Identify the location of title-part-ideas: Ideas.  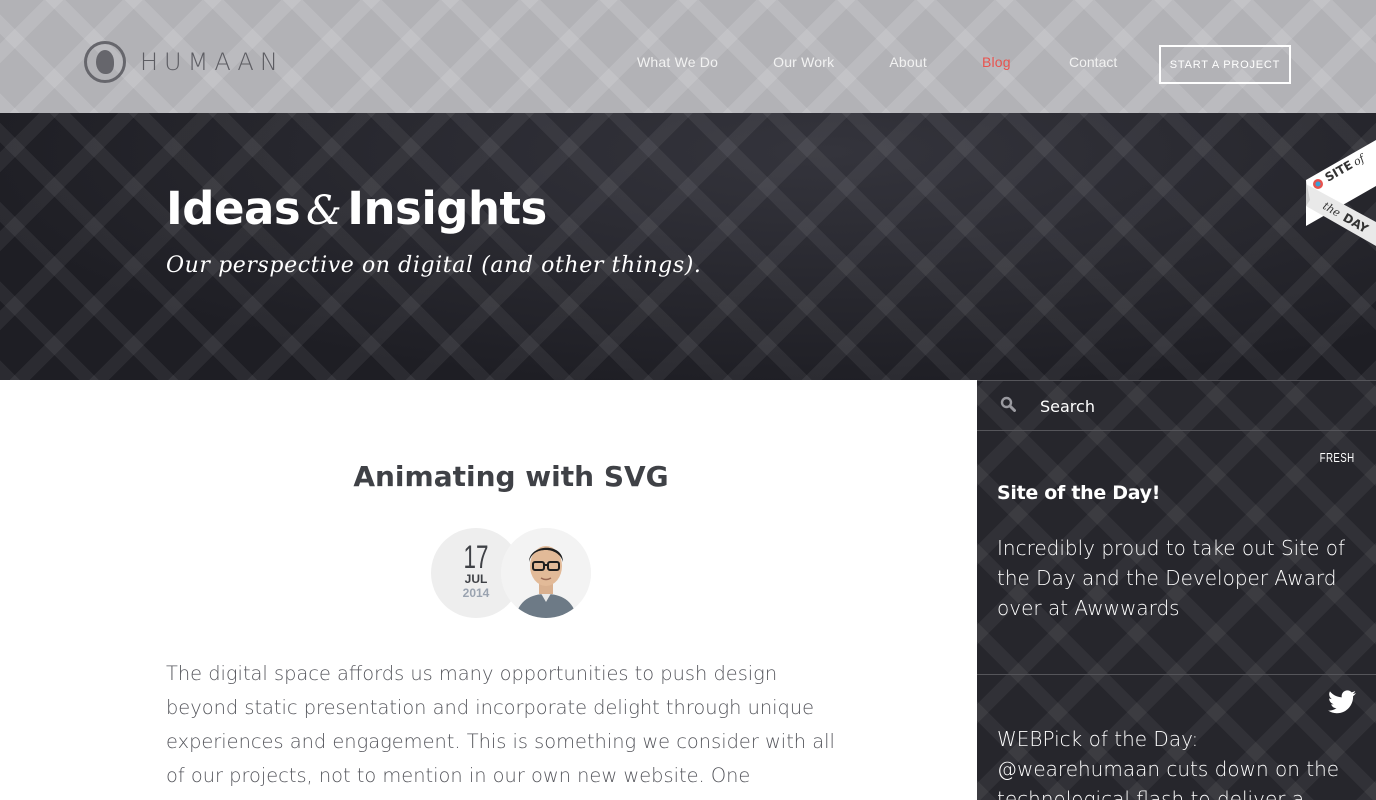
(233, 208).